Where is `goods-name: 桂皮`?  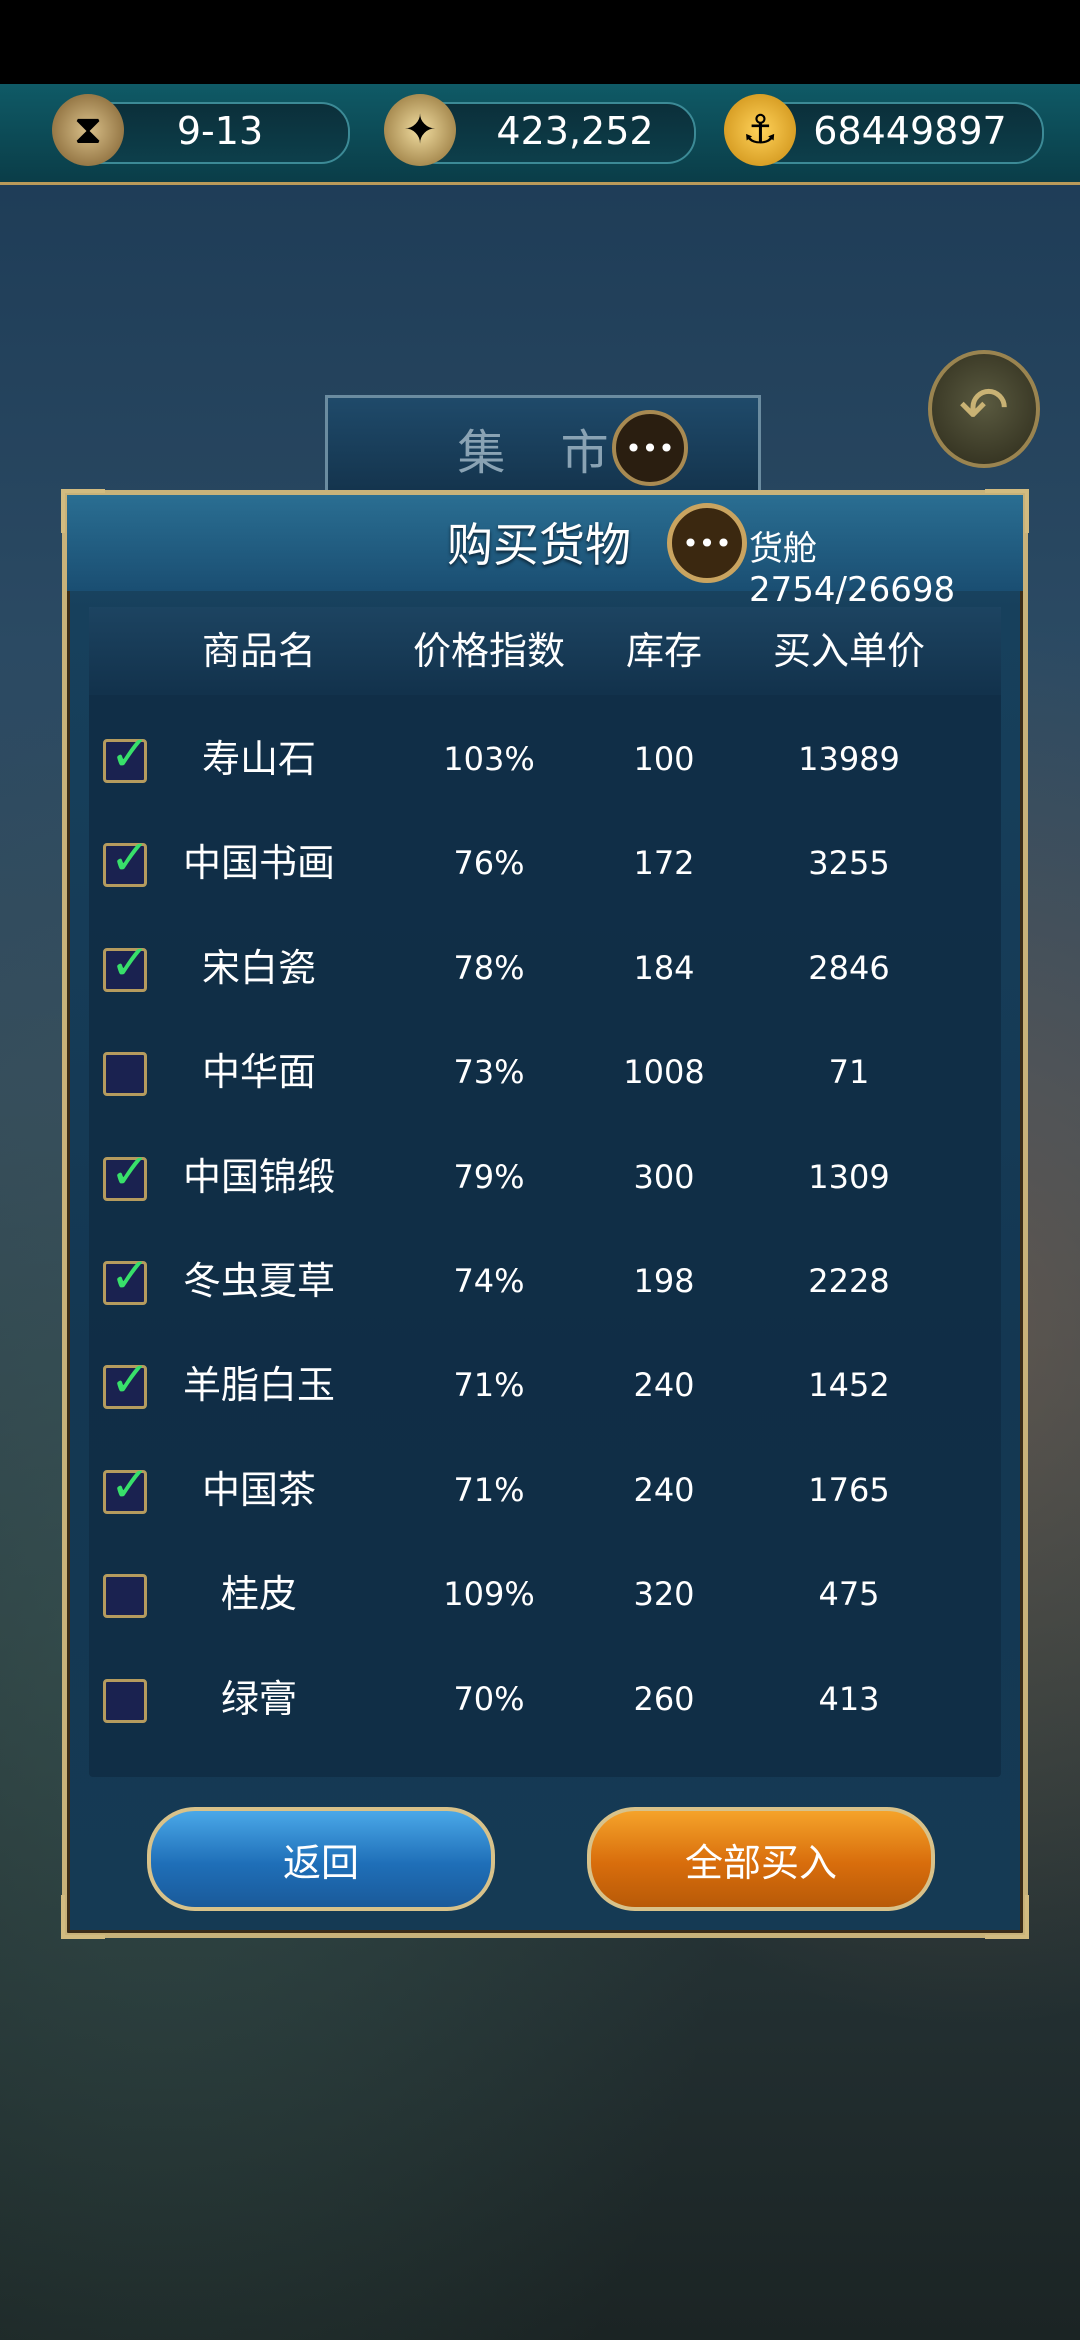
goods-name: 桂皮 is located at coordinates (258, 1594).